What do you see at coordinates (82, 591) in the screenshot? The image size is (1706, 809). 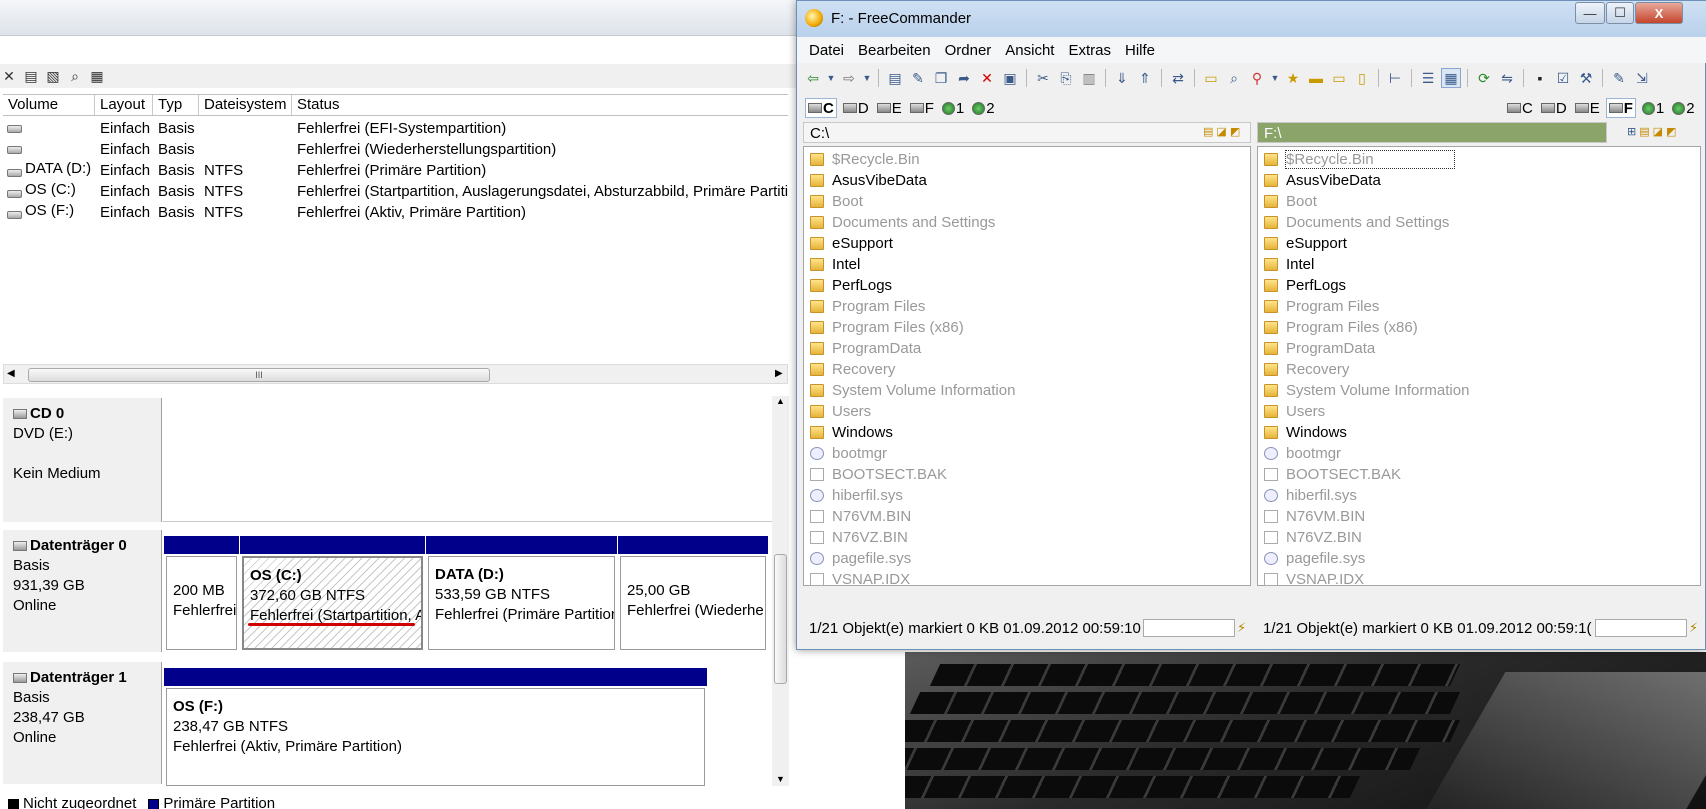 I see `disk0-label: Datenträger 0 Basis 931,39 GB Online` at bounding box center [82, 591].